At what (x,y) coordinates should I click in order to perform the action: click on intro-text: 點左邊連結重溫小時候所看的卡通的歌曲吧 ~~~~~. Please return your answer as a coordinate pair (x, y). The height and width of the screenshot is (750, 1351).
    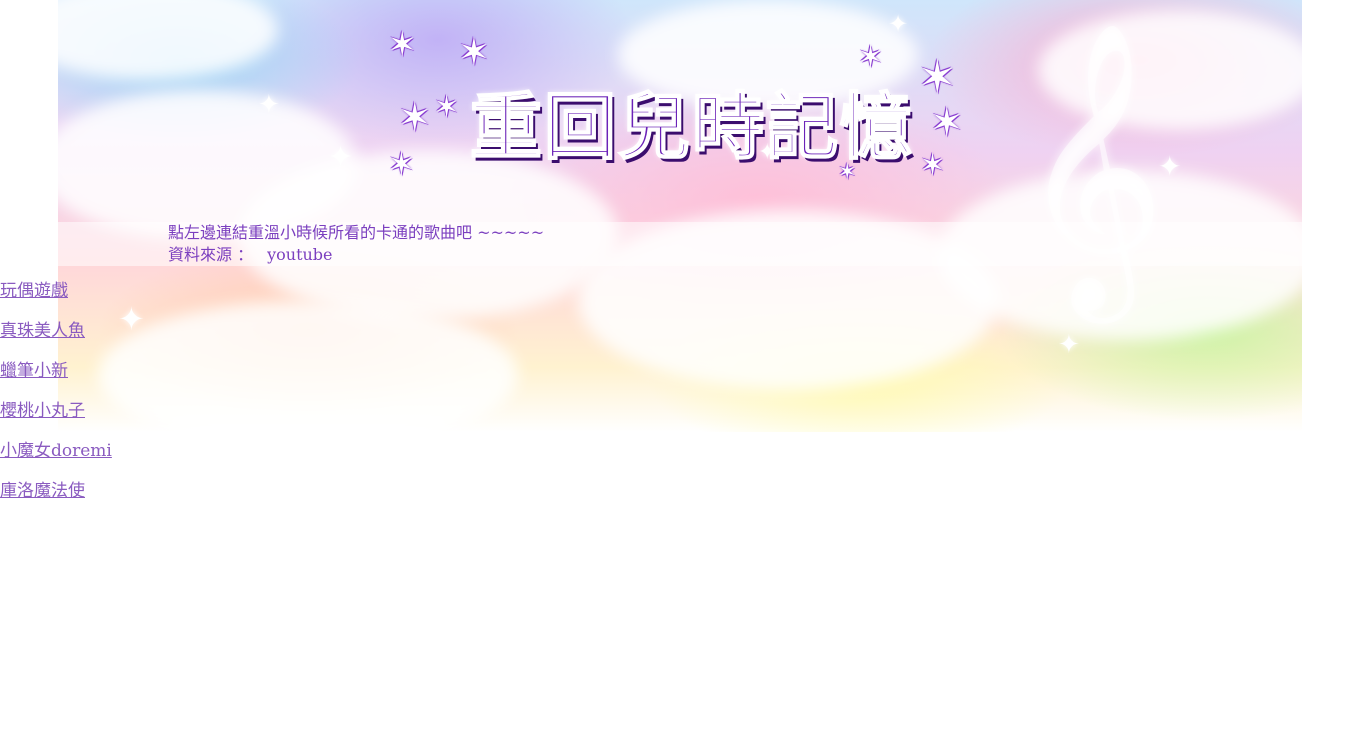
    Looking at the image, I should click on (356, 232).